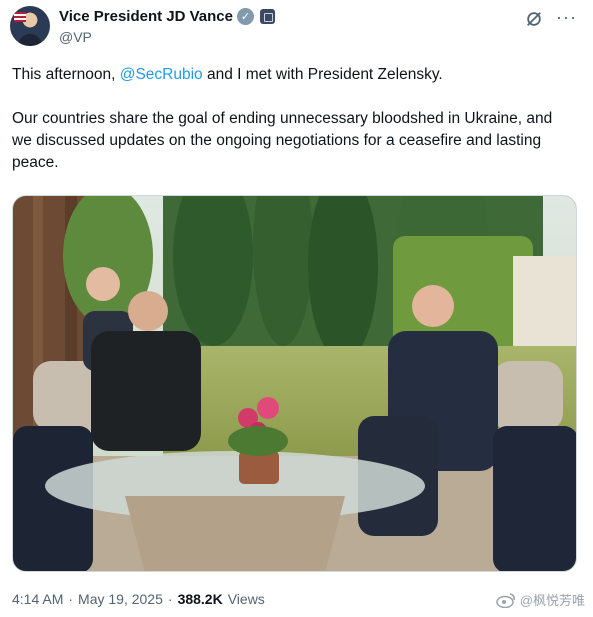 The image size is (593, 617). Describe the element at coordinates (322, 74) in the screenshot. I see `text-segment: and I met with President Zelensky.` at that location.